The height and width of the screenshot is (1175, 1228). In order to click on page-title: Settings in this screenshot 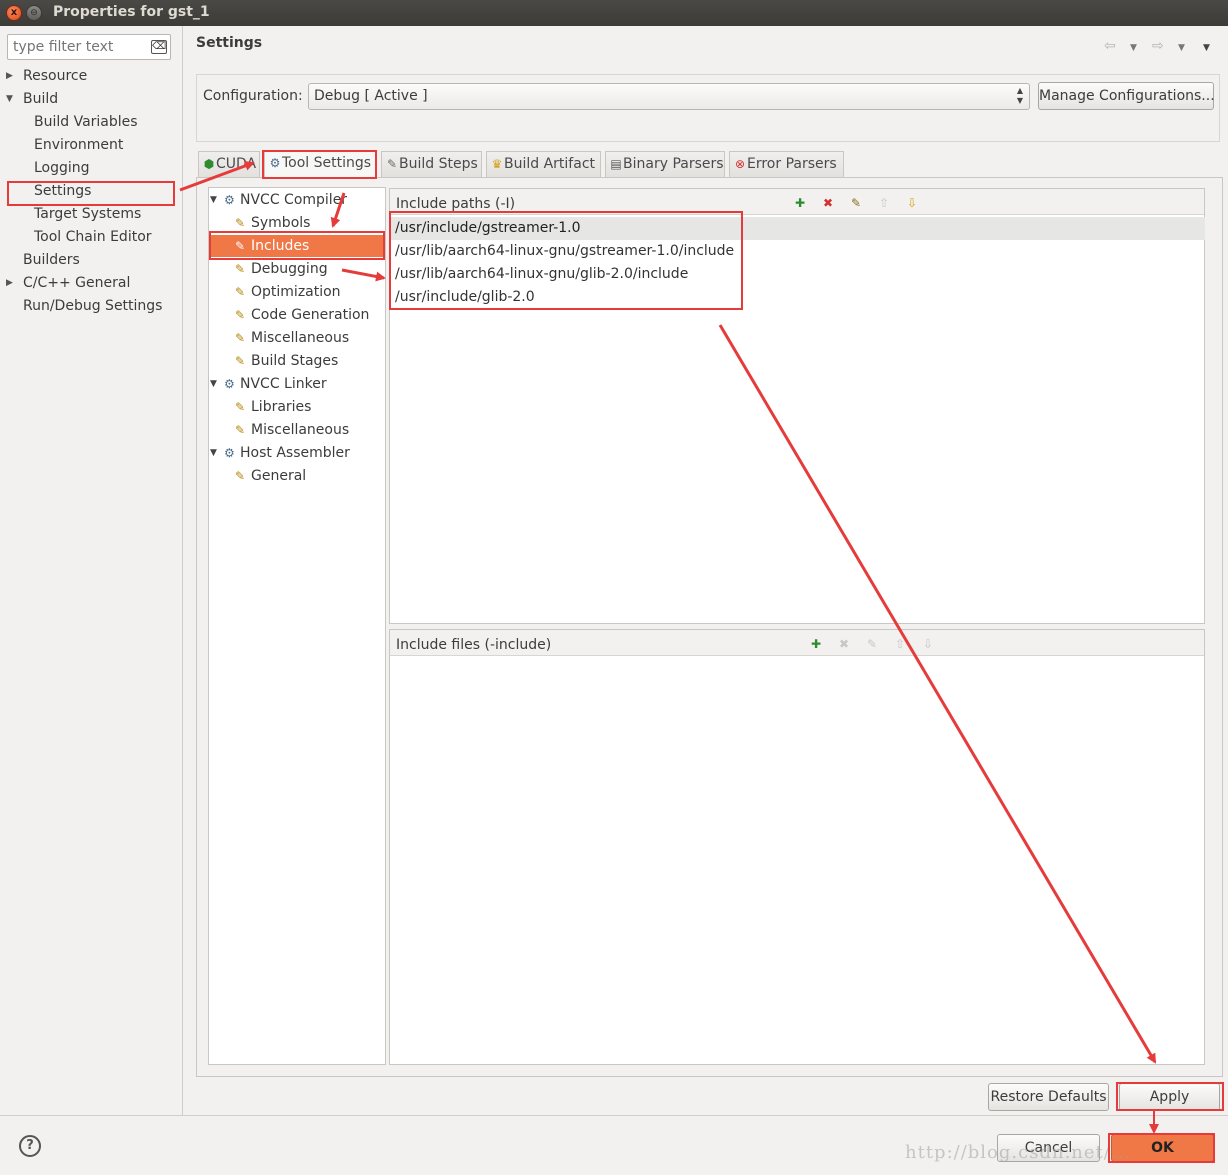, I will do `click(229, 43)`.